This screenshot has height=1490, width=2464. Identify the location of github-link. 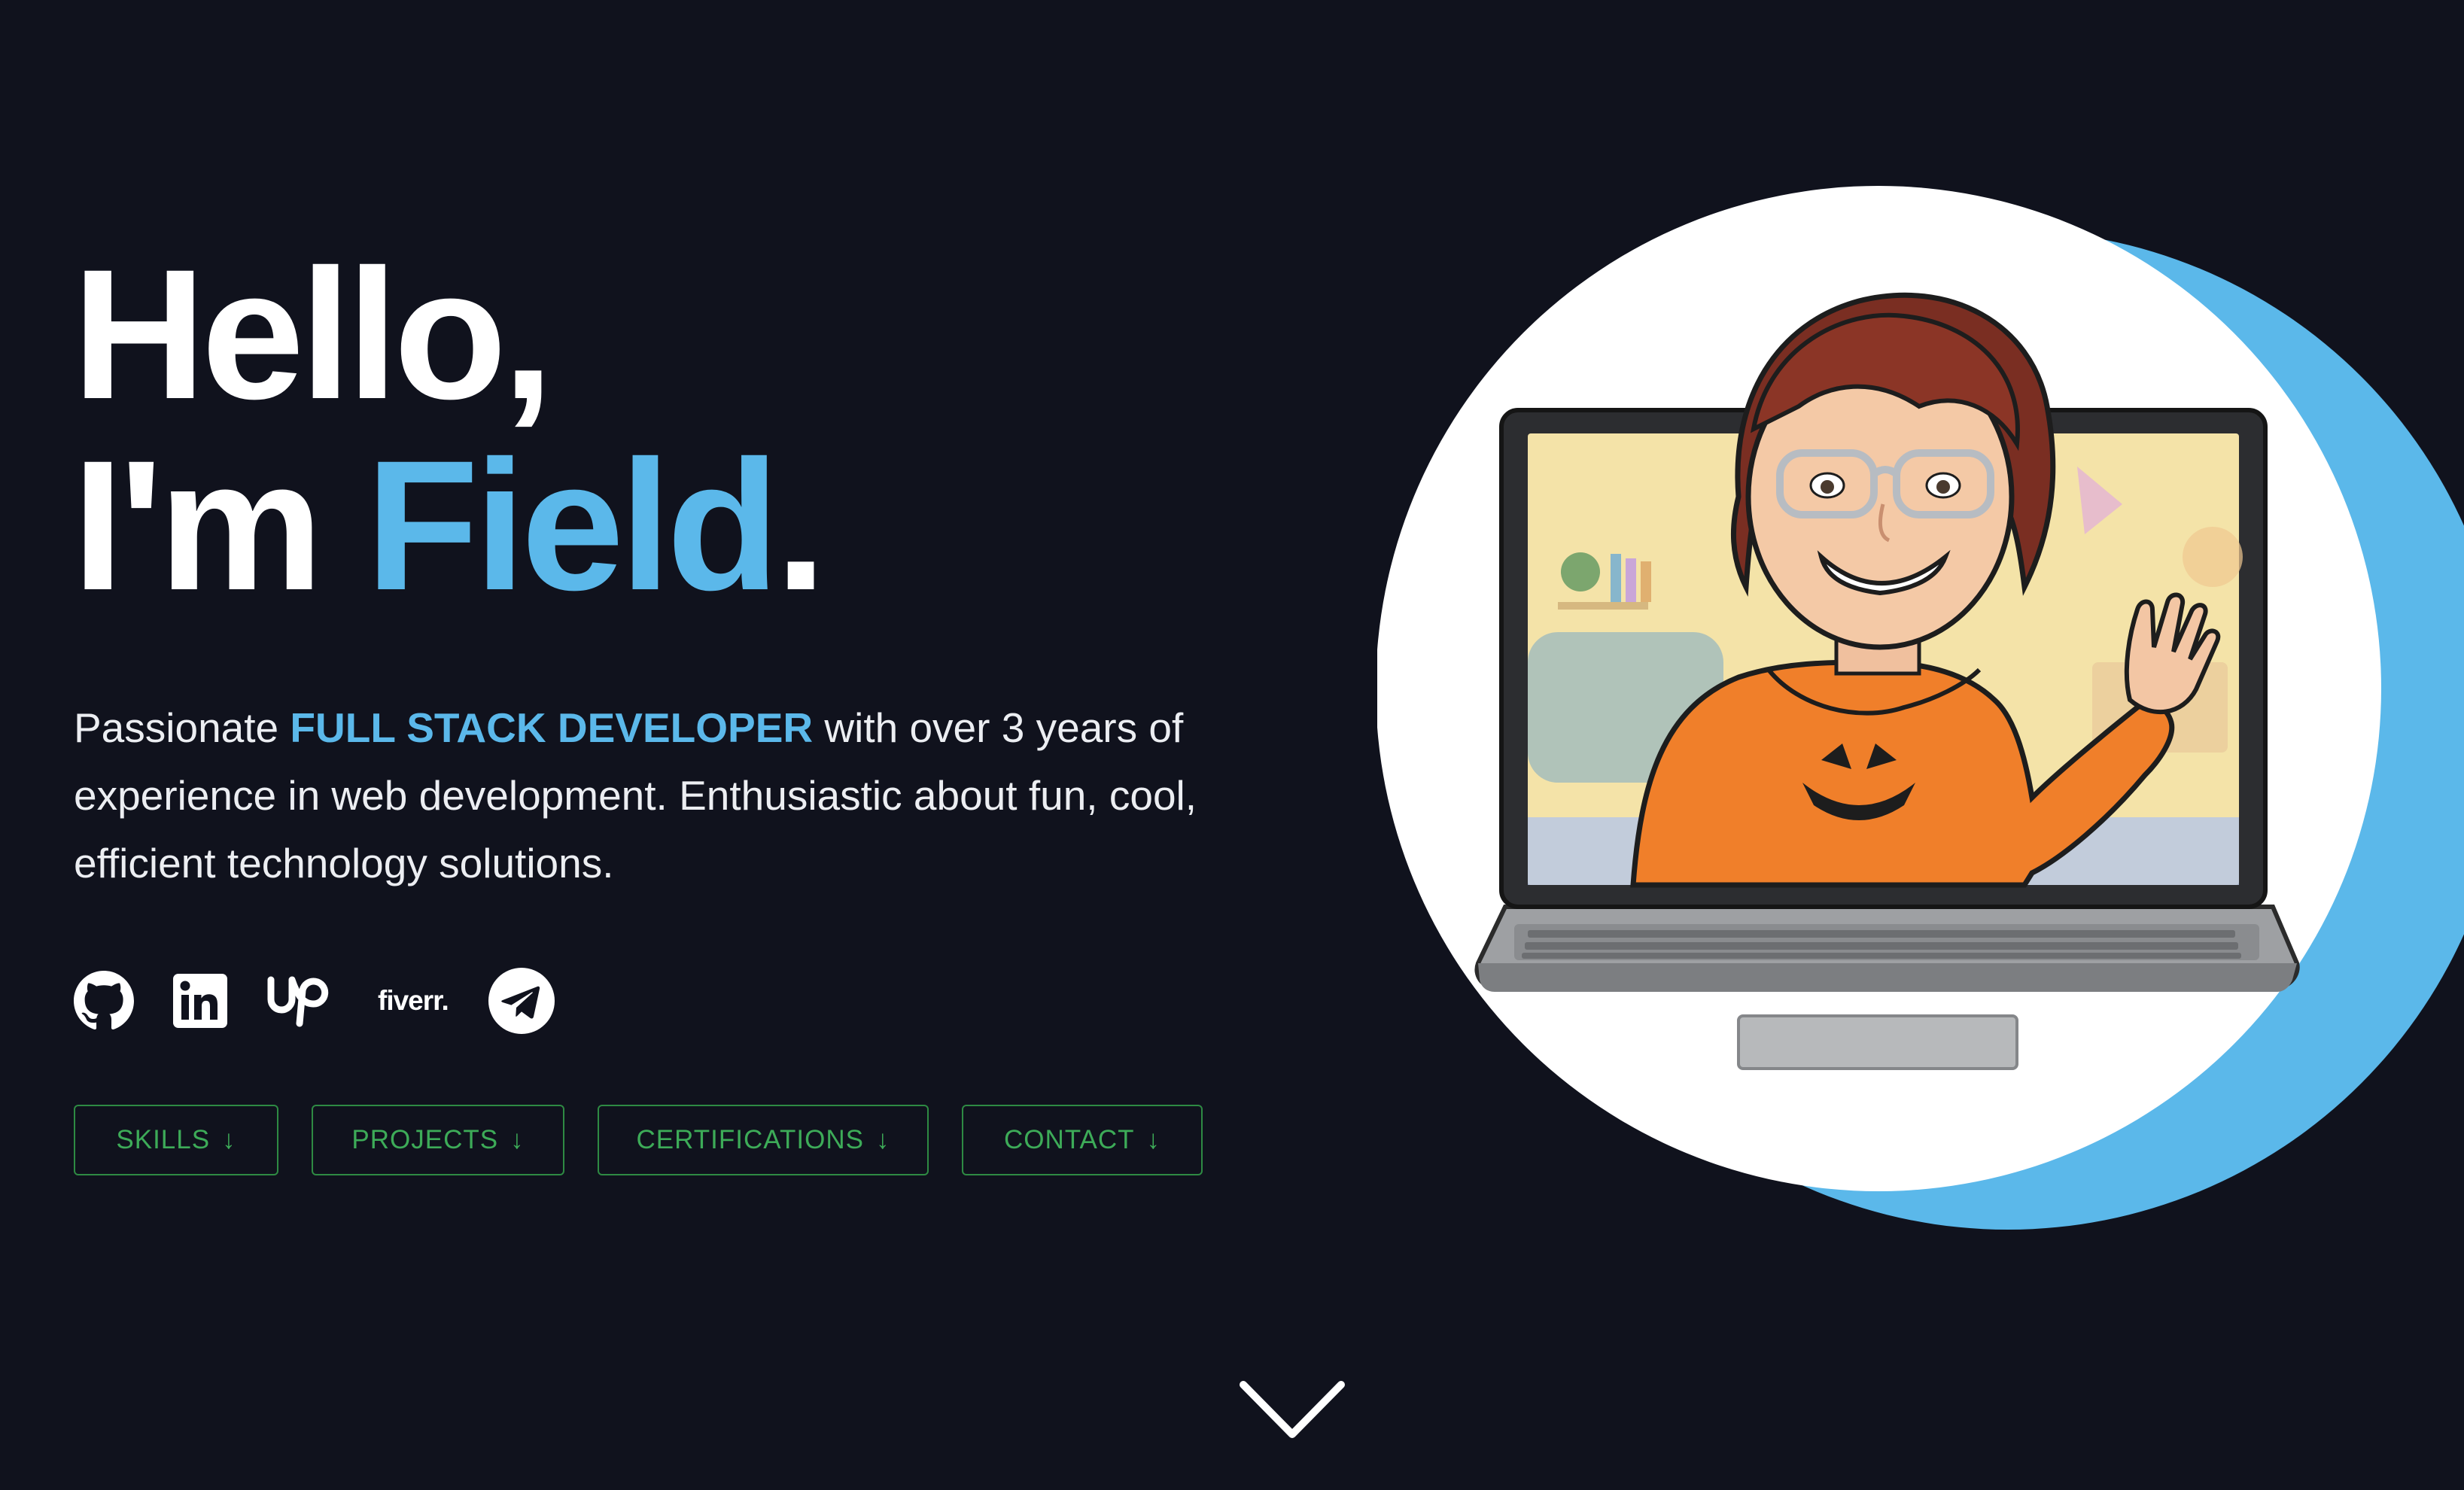
(104, 1001).